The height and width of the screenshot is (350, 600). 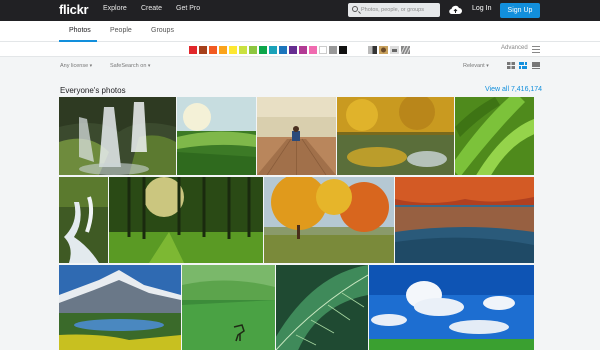 What do you see at coordinates (455, 10) in the screenshot?
I see `upload-cloud-icon` at bounding box center [455, 10].